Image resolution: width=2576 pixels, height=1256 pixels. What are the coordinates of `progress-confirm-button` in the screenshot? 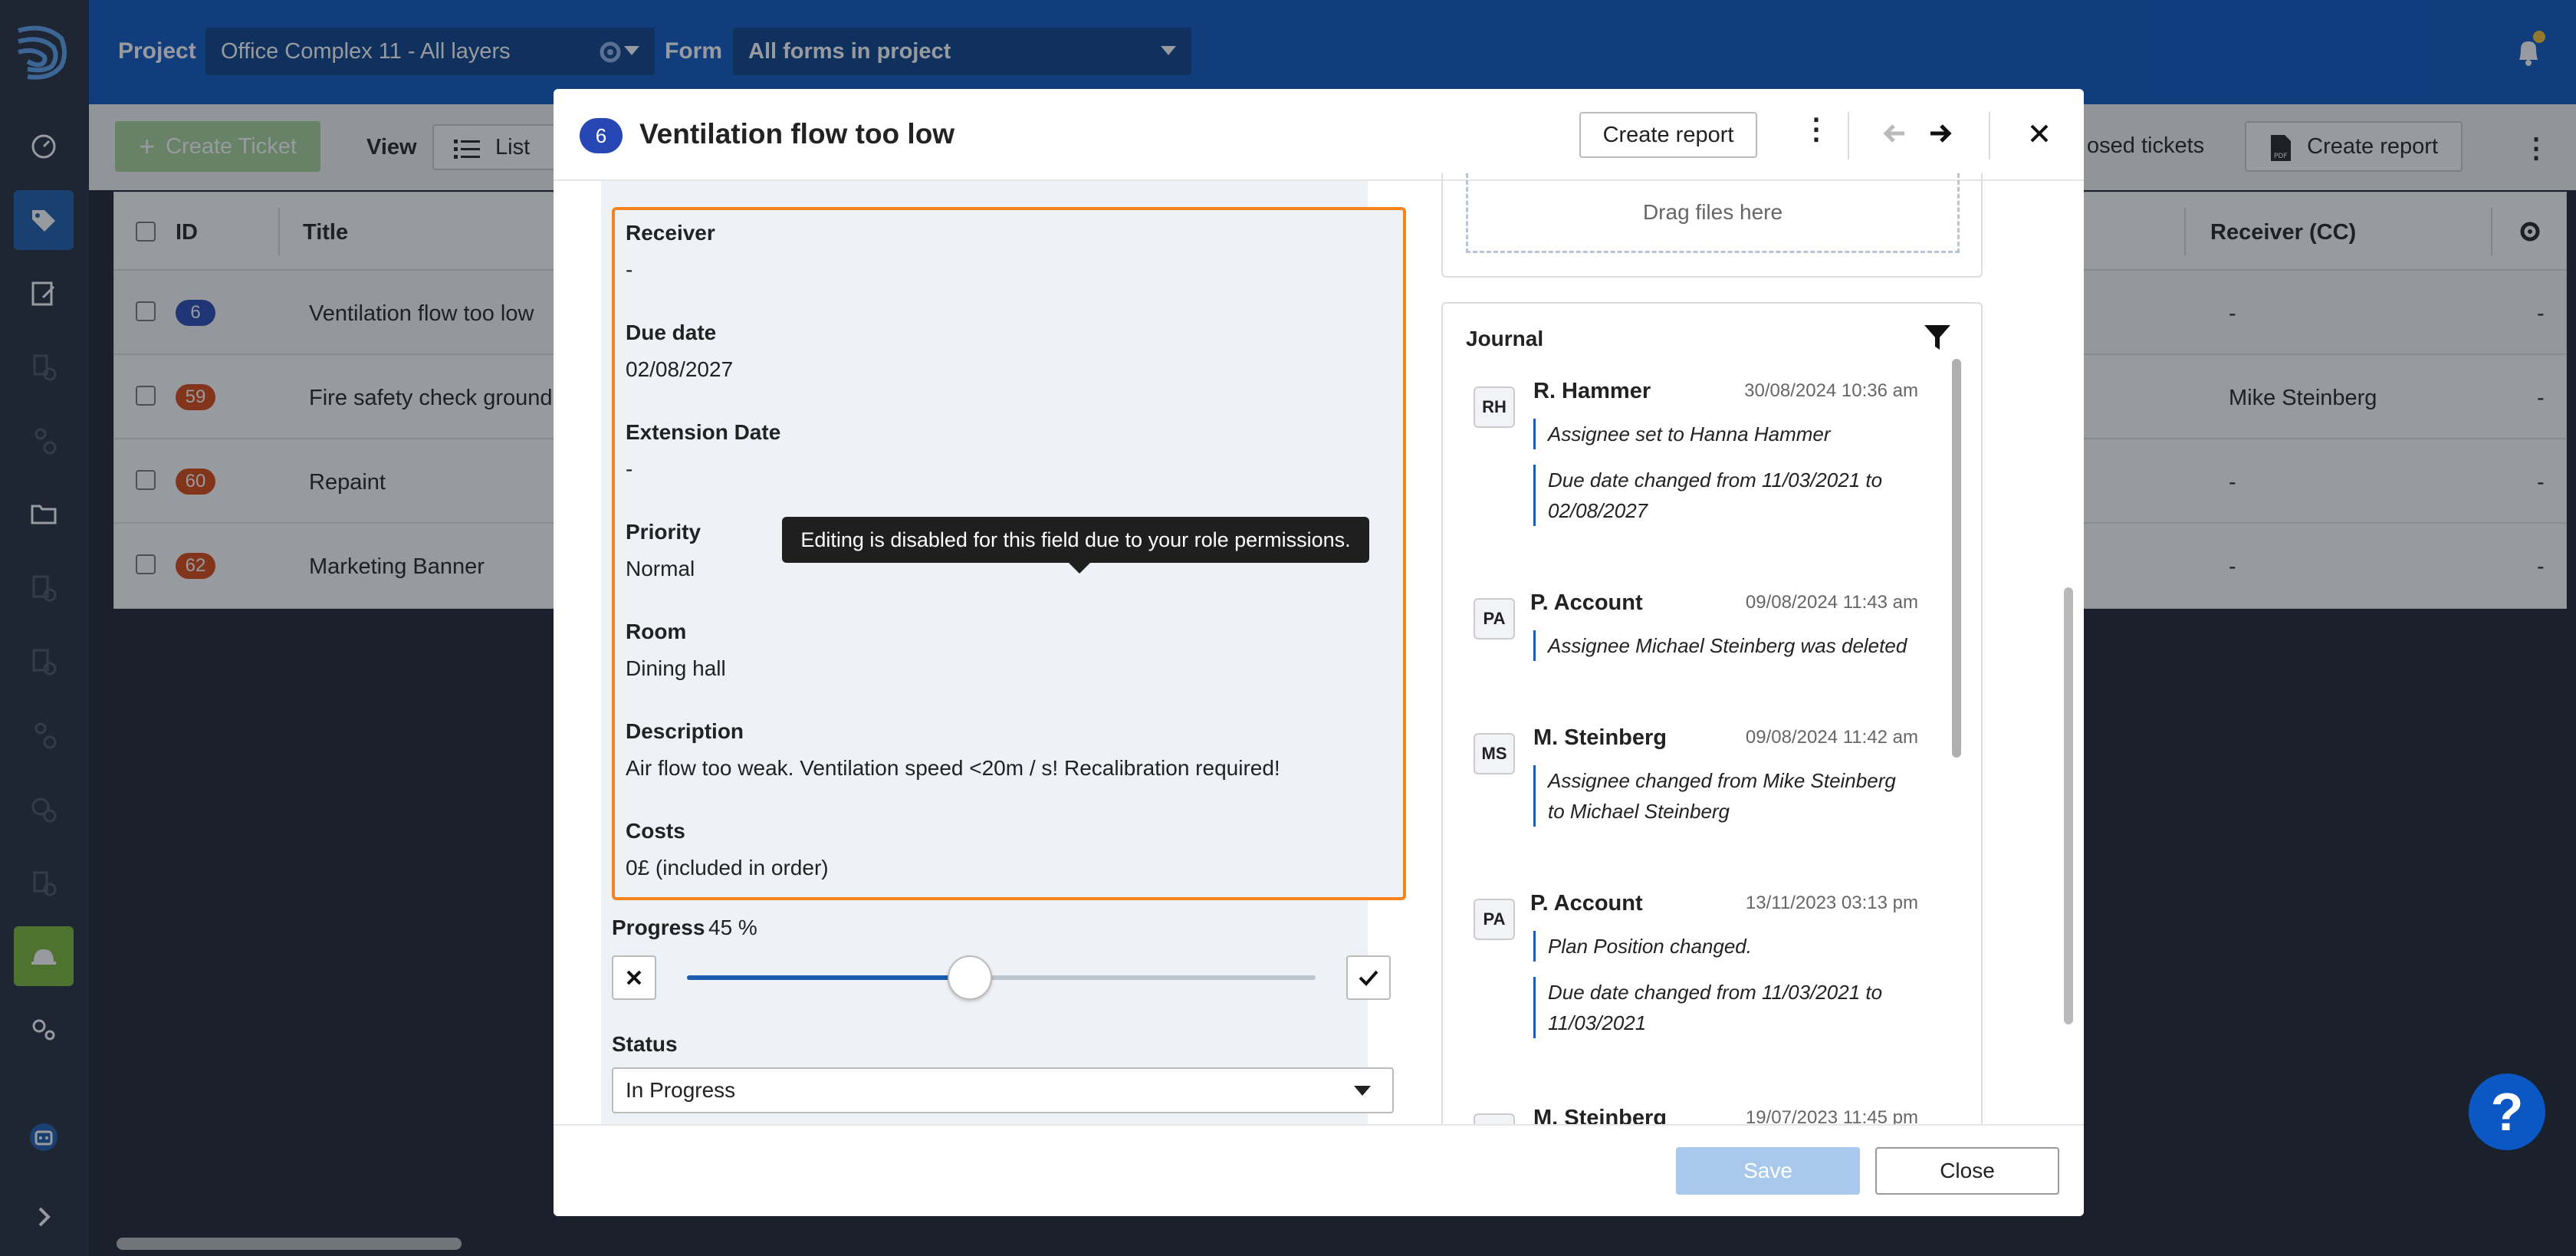 It's located at (1368, 978).